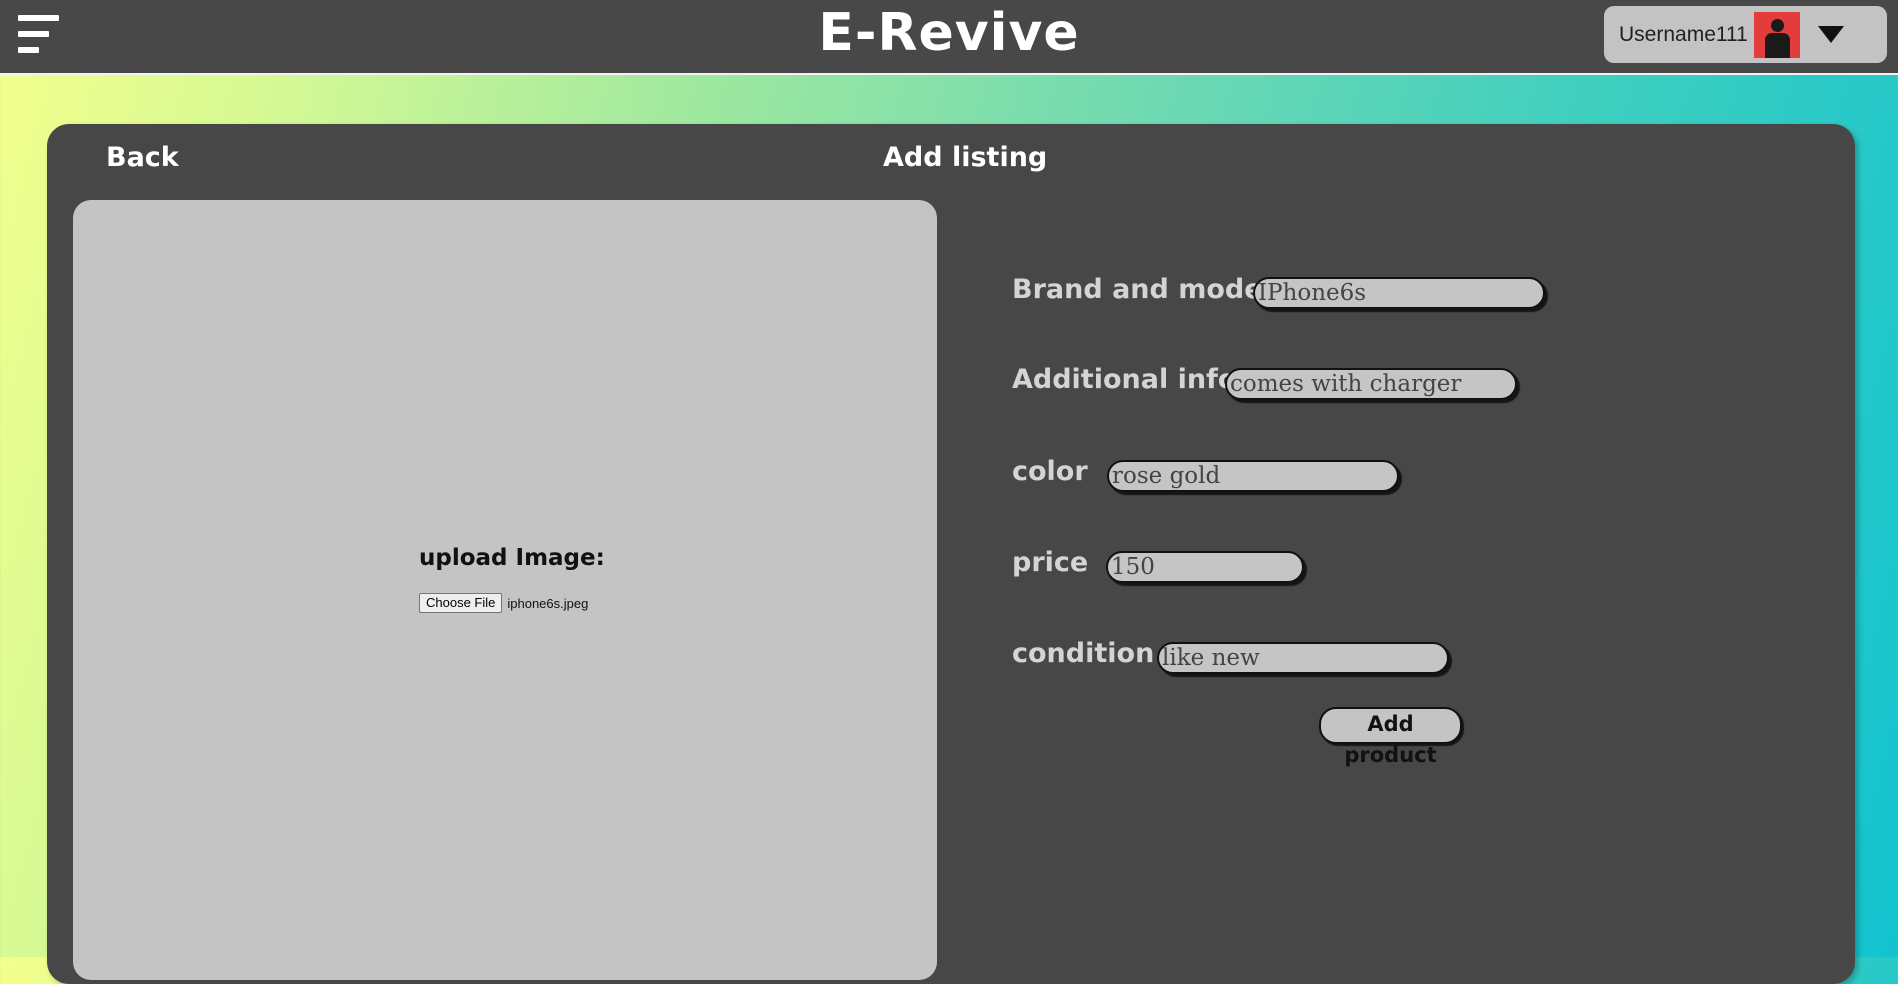  Describe the element at coordinates (548, 603) in the screenshot. I see `selected-file-name: iphone6s.jpeg` at that location.